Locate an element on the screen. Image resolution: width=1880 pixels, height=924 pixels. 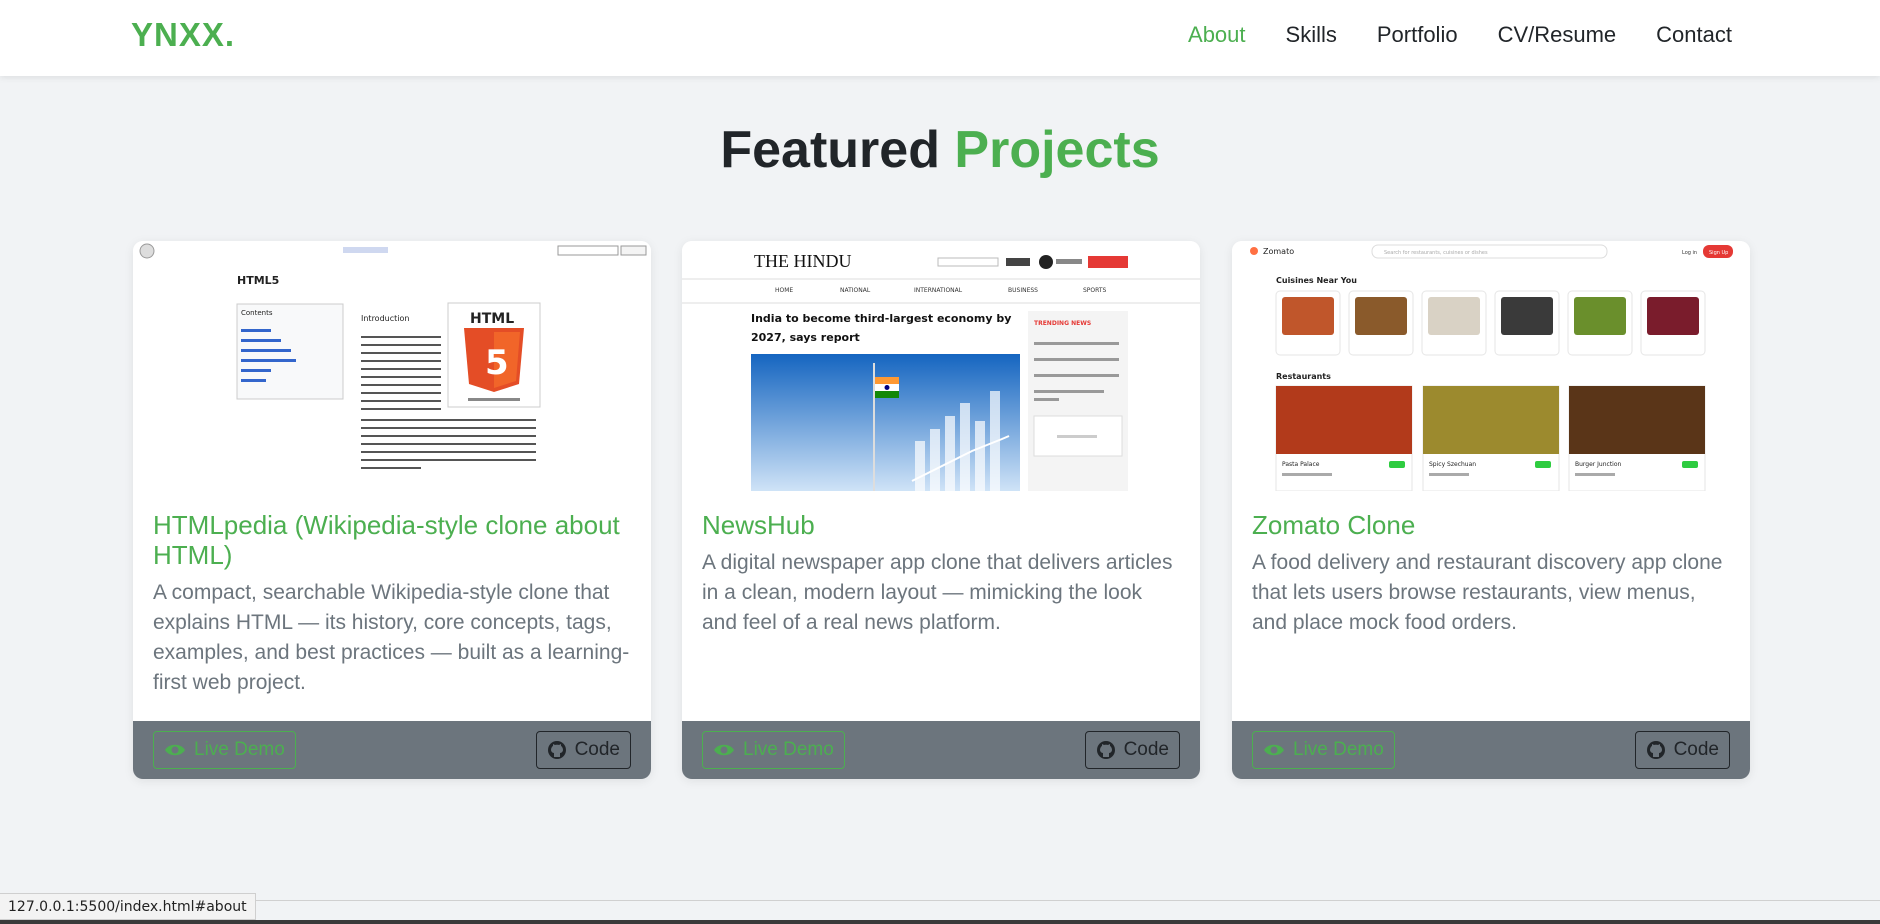
svg-text: Spicy Szechuan is located at coordinates (1452, 464).